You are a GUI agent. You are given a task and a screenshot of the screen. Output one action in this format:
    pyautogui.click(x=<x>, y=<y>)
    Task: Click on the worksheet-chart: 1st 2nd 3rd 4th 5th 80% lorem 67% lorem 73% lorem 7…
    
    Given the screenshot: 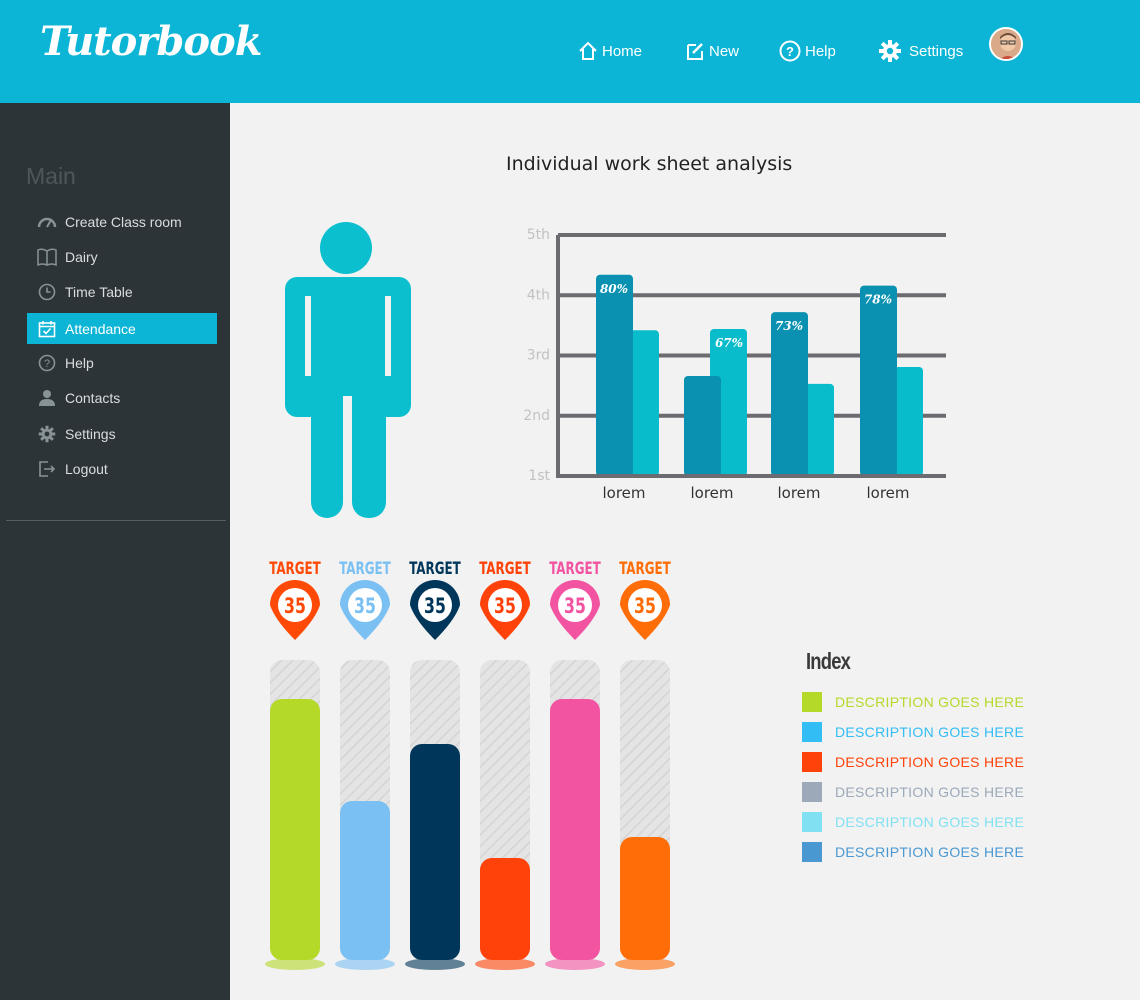 What is the action you would take?
    pyautogui.click(x=734, y=364)
    